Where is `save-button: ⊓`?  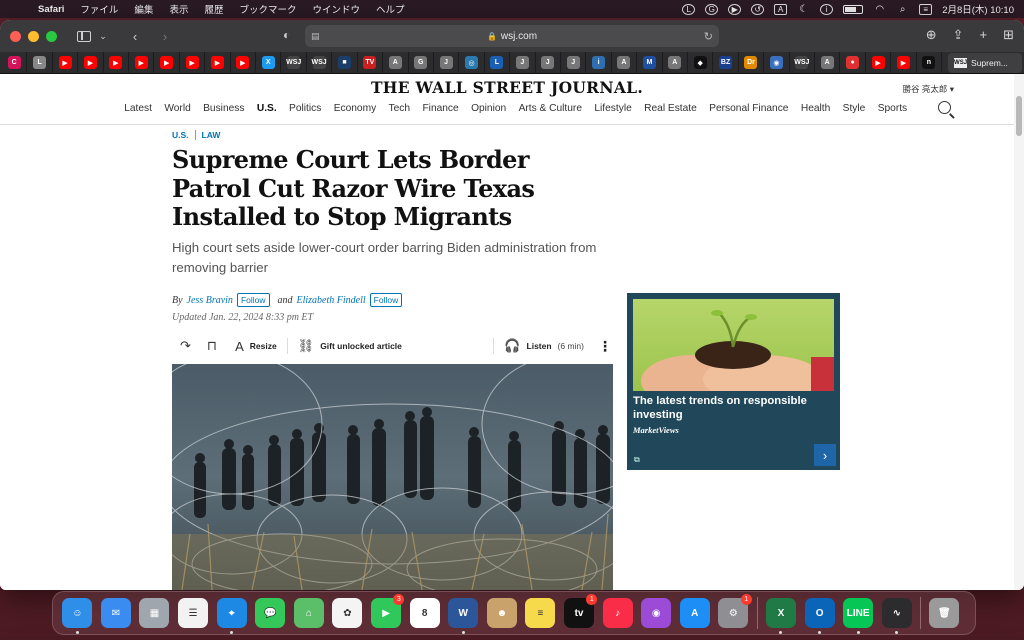
save-button: ⊓ is located at coordinates (212, 346).